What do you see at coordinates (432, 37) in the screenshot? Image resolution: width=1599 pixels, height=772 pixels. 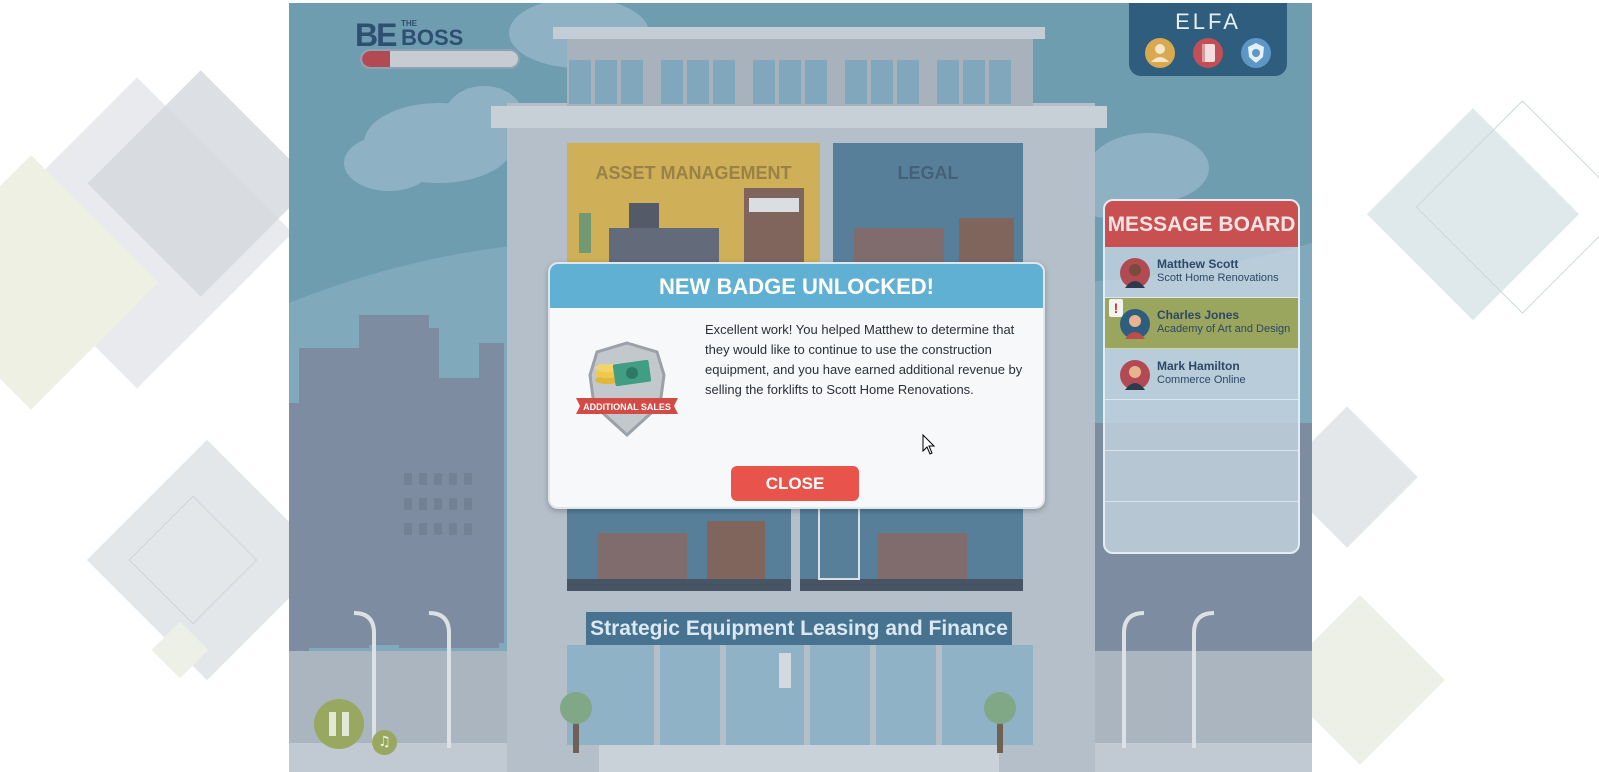 I see `logo-name: BOSS` at bounding box center [432, 37].